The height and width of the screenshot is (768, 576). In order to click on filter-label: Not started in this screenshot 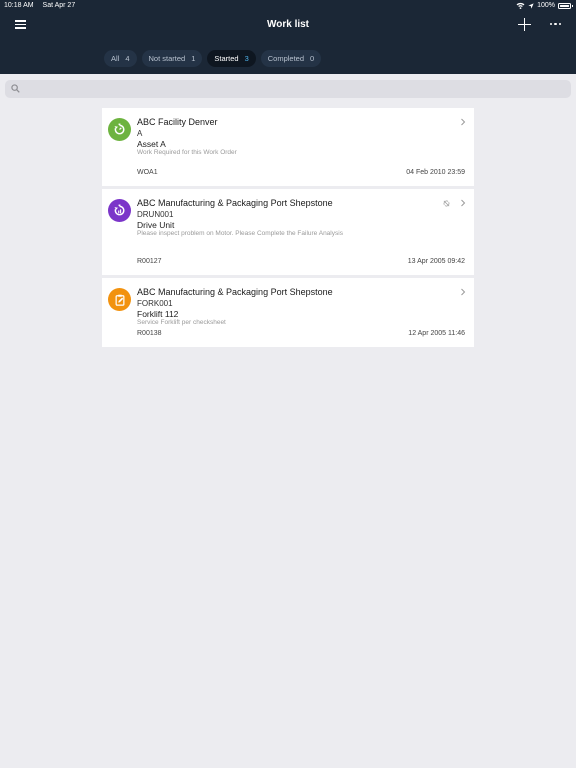, I will do `click(167, 58)`.